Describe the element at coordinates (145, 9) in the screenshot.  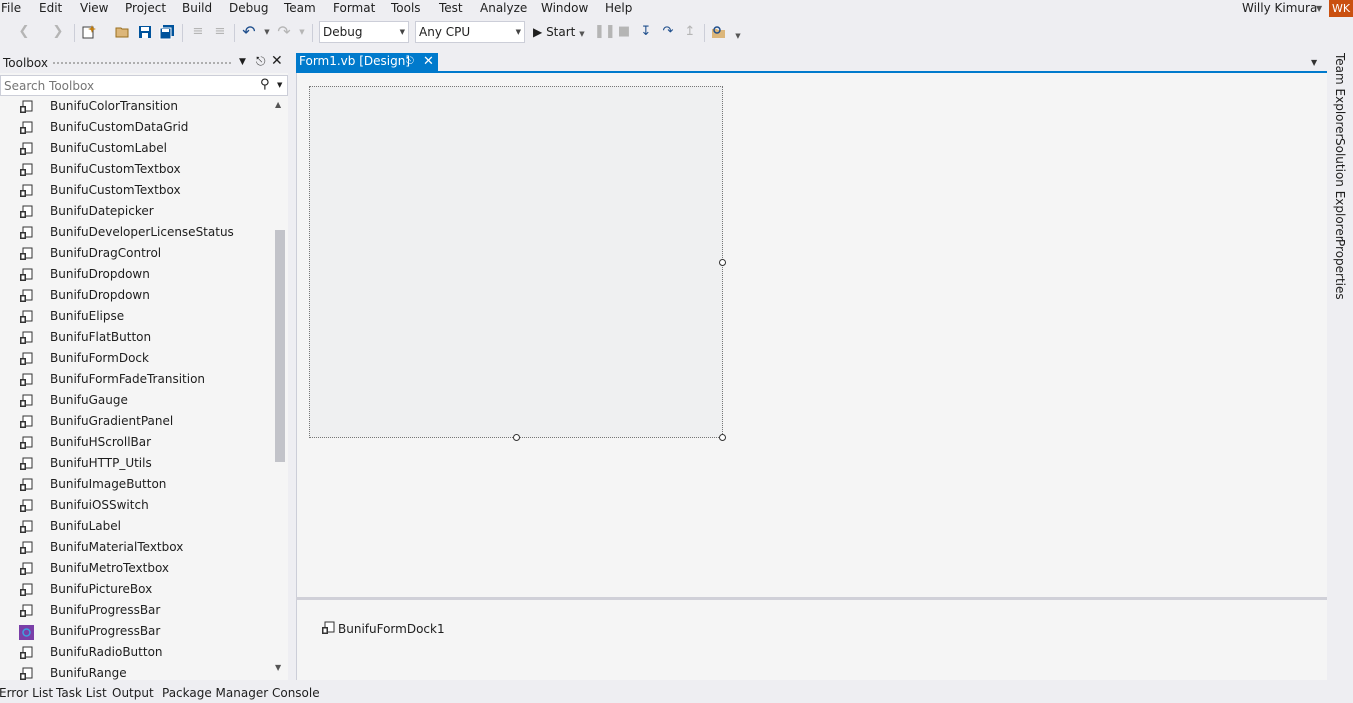
I see `menu-project: Project` at that location.